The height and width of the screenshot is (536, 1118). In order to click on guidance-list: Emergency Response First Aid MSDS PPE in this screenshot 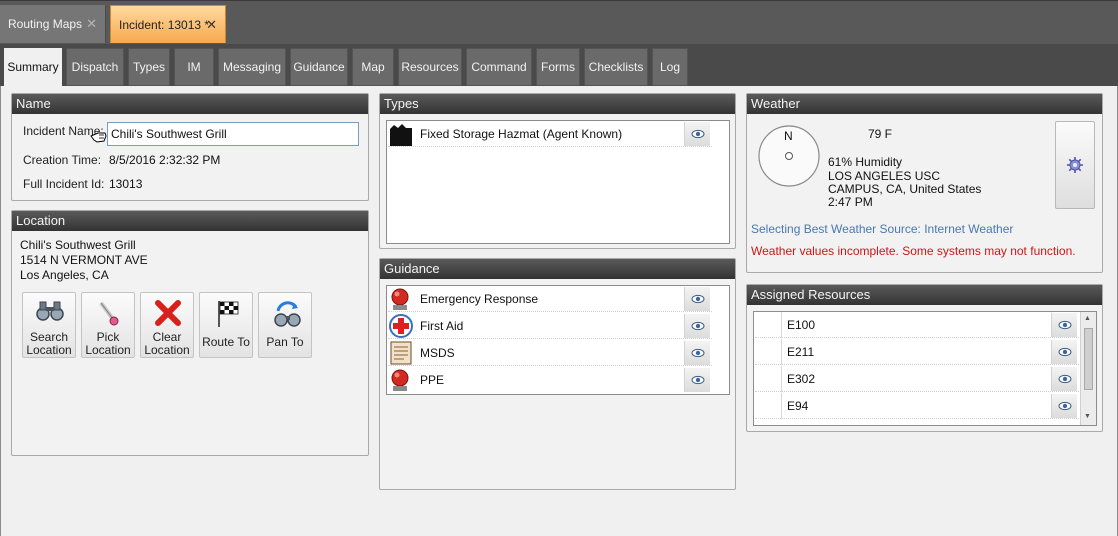, I will do `click(558, 340)`.